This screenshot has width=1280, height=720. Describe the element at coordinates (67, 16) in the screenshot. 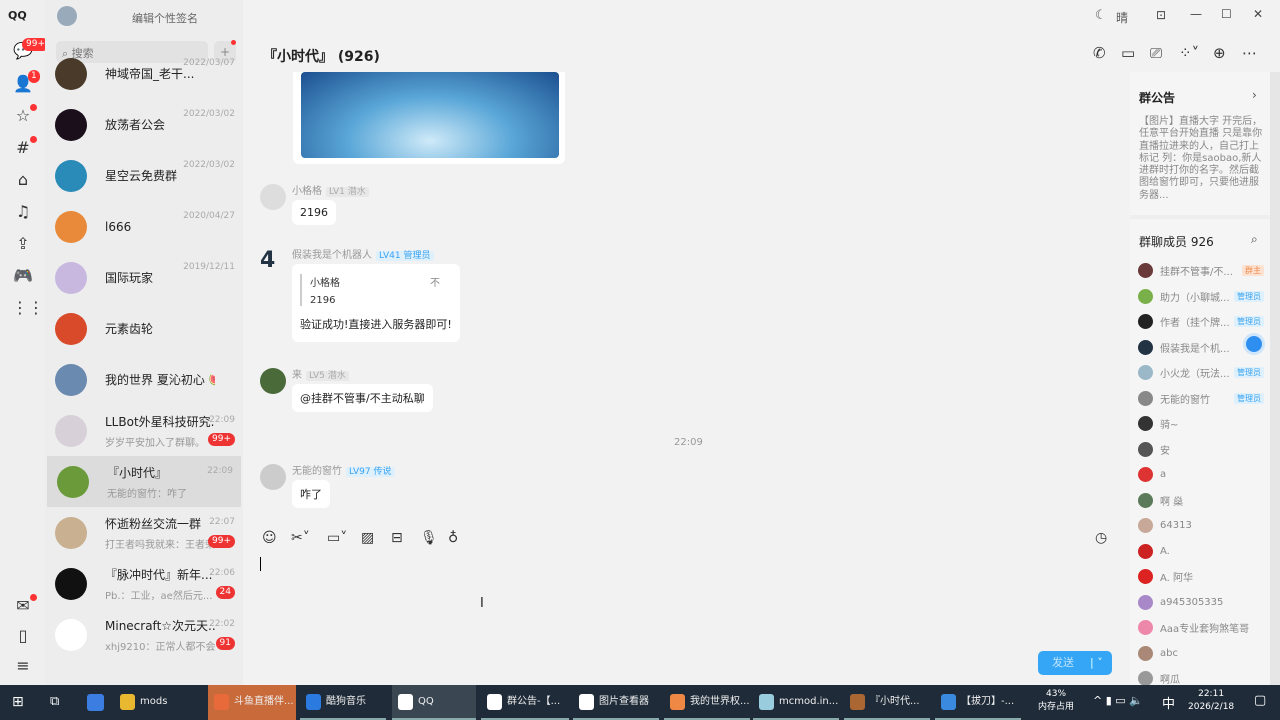

I see `user-avatar` at that location.